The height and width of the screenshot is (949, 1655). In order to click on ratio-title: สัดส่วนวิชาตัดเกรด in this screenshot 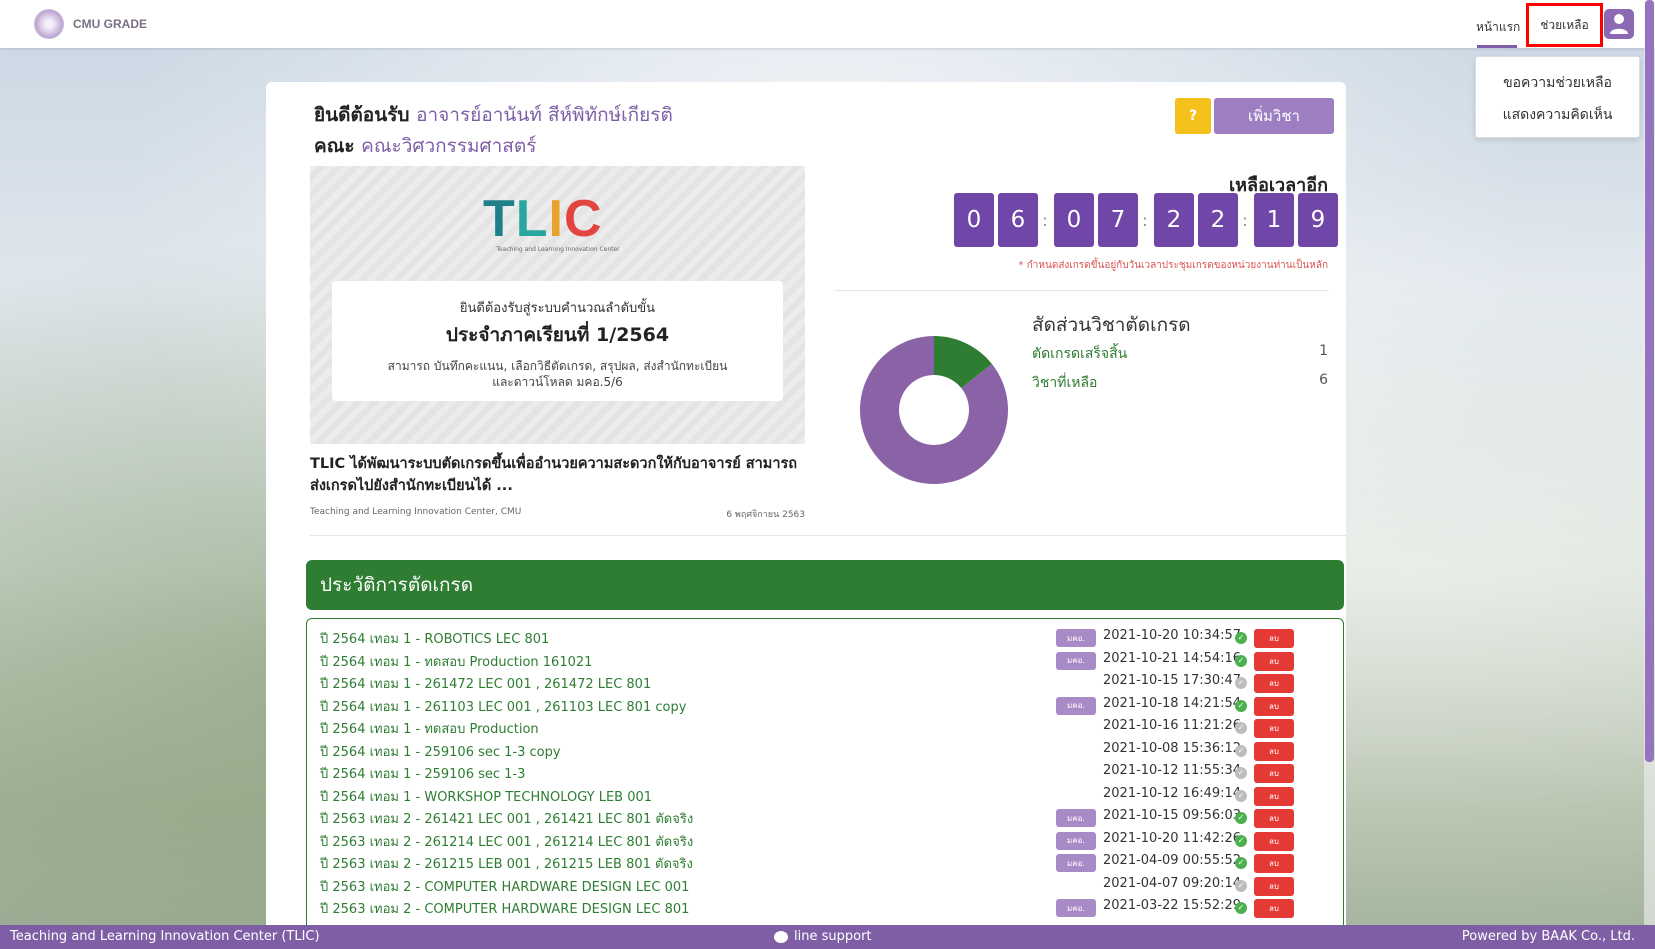, I will do `click(1111, 325)`.